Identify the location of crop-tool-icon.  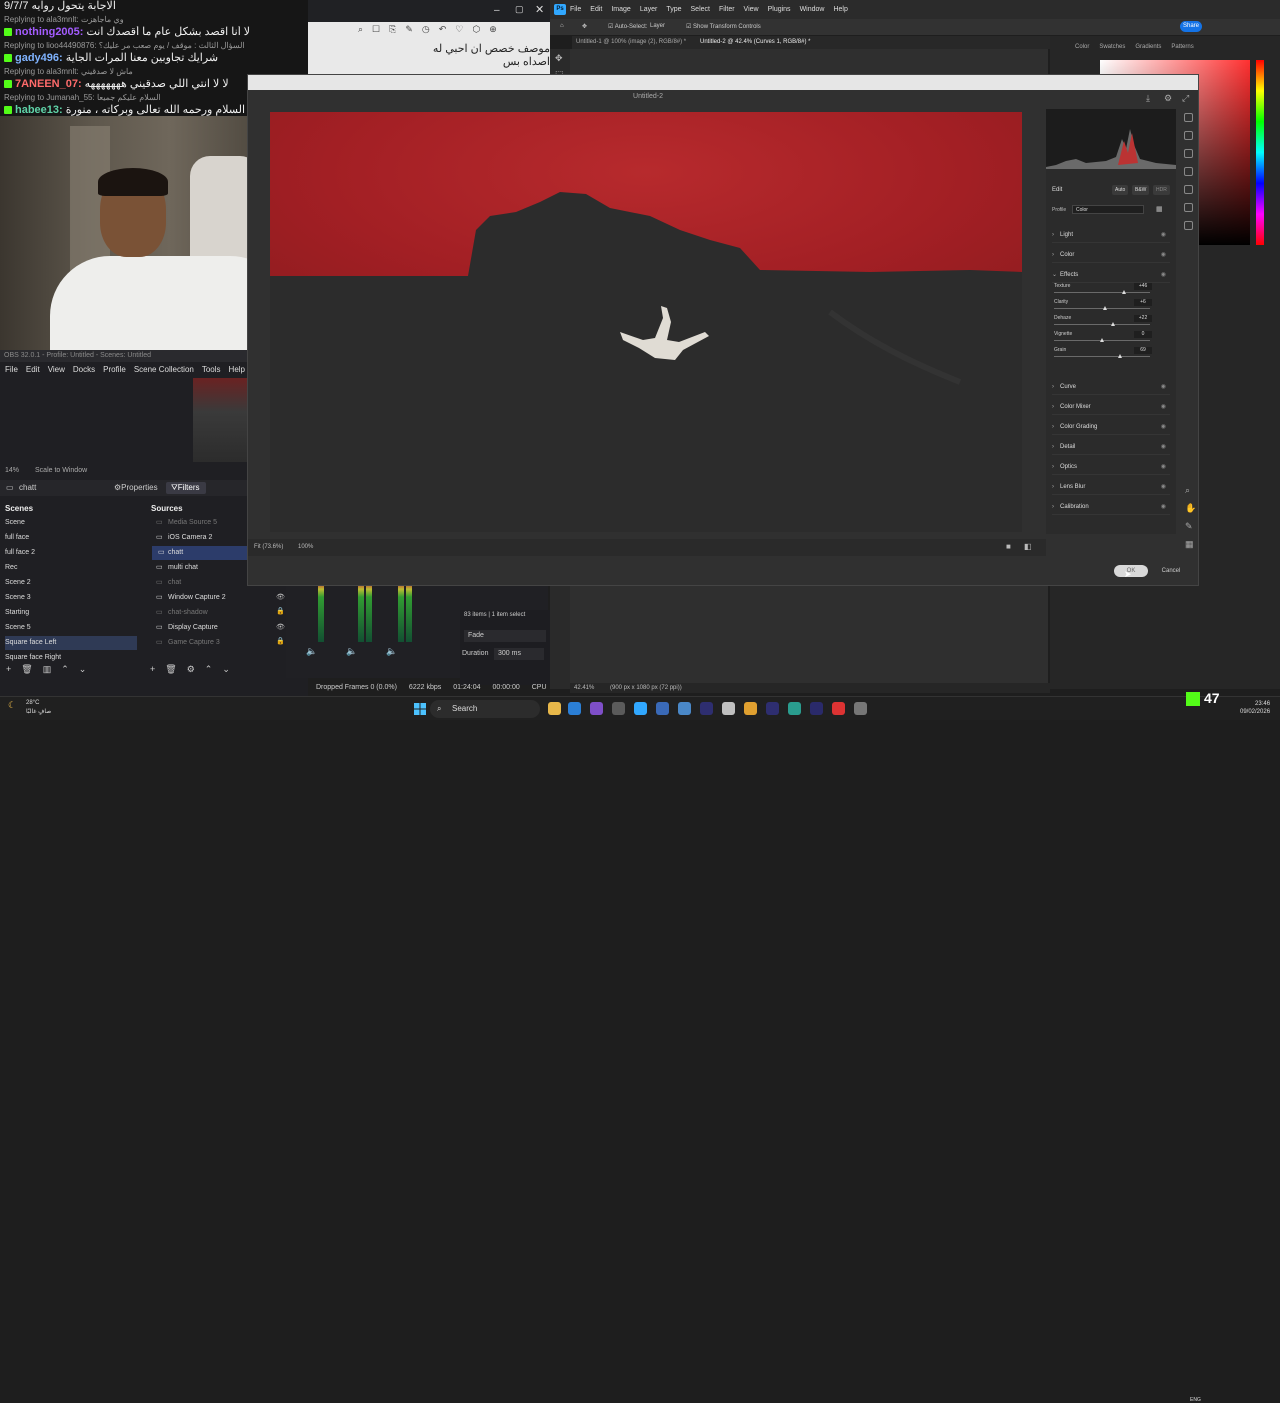
(1188, 135).